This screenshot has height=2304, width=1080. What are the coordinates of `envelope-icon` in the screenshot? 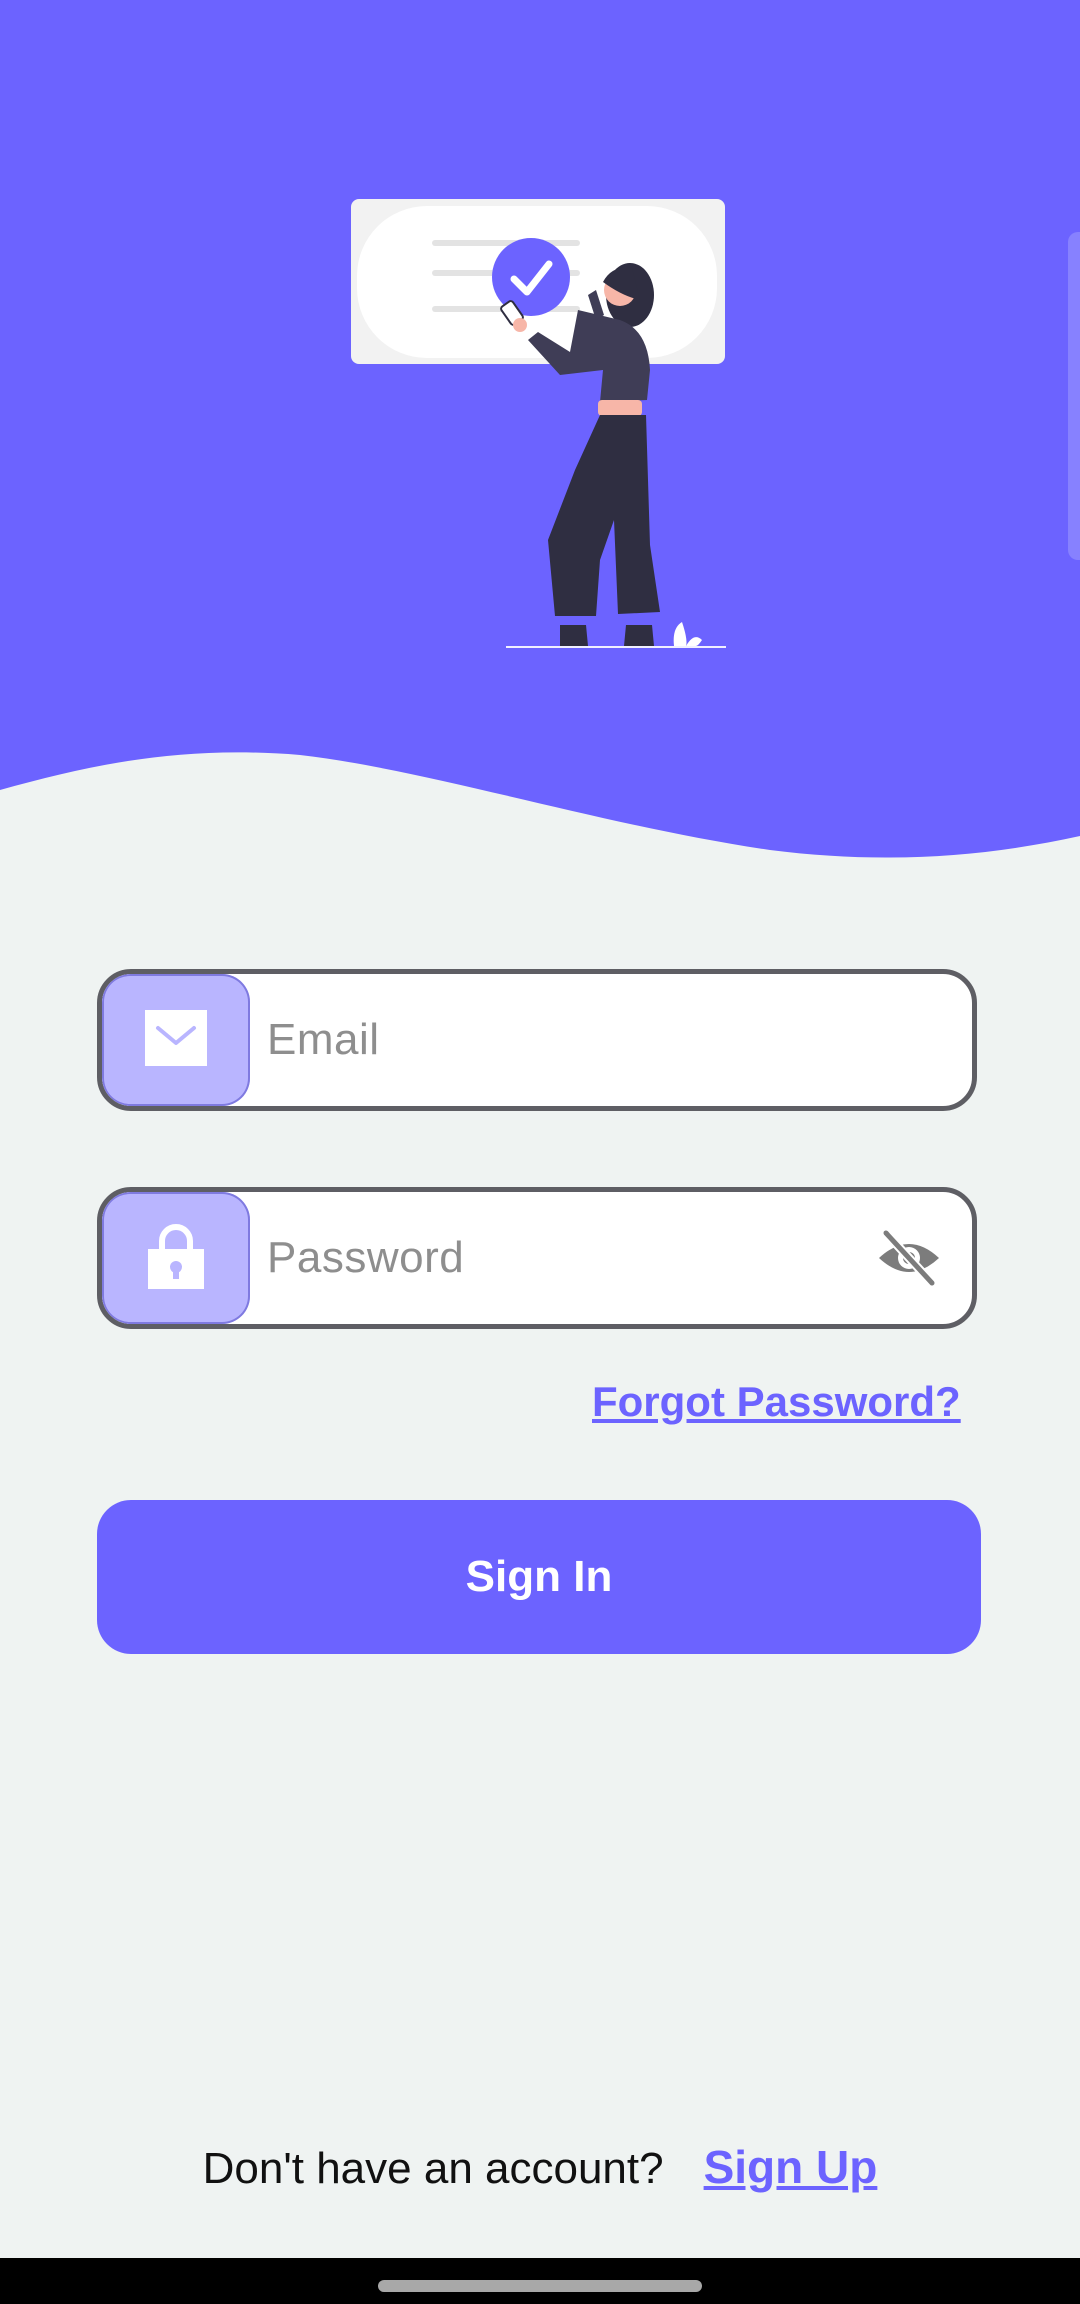 It's located at (176, 1040).